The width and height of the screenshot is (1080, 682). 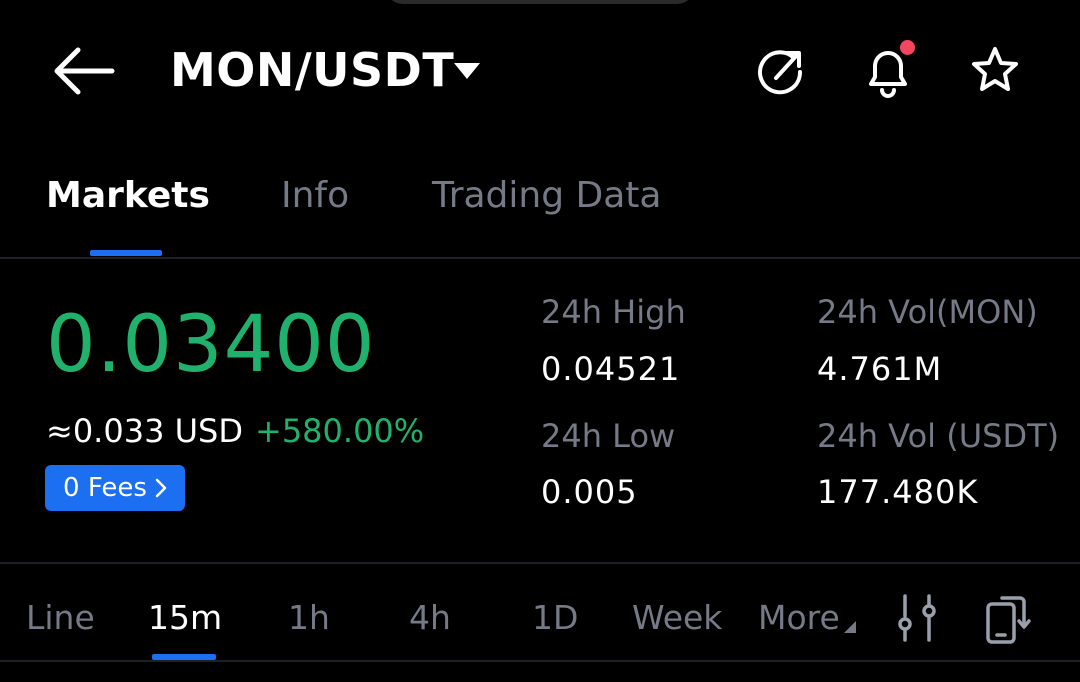 What do you see at coordinates (315, 195) in the screenshot?
I see `tab-info: Info` at bounding box center [315, 195].